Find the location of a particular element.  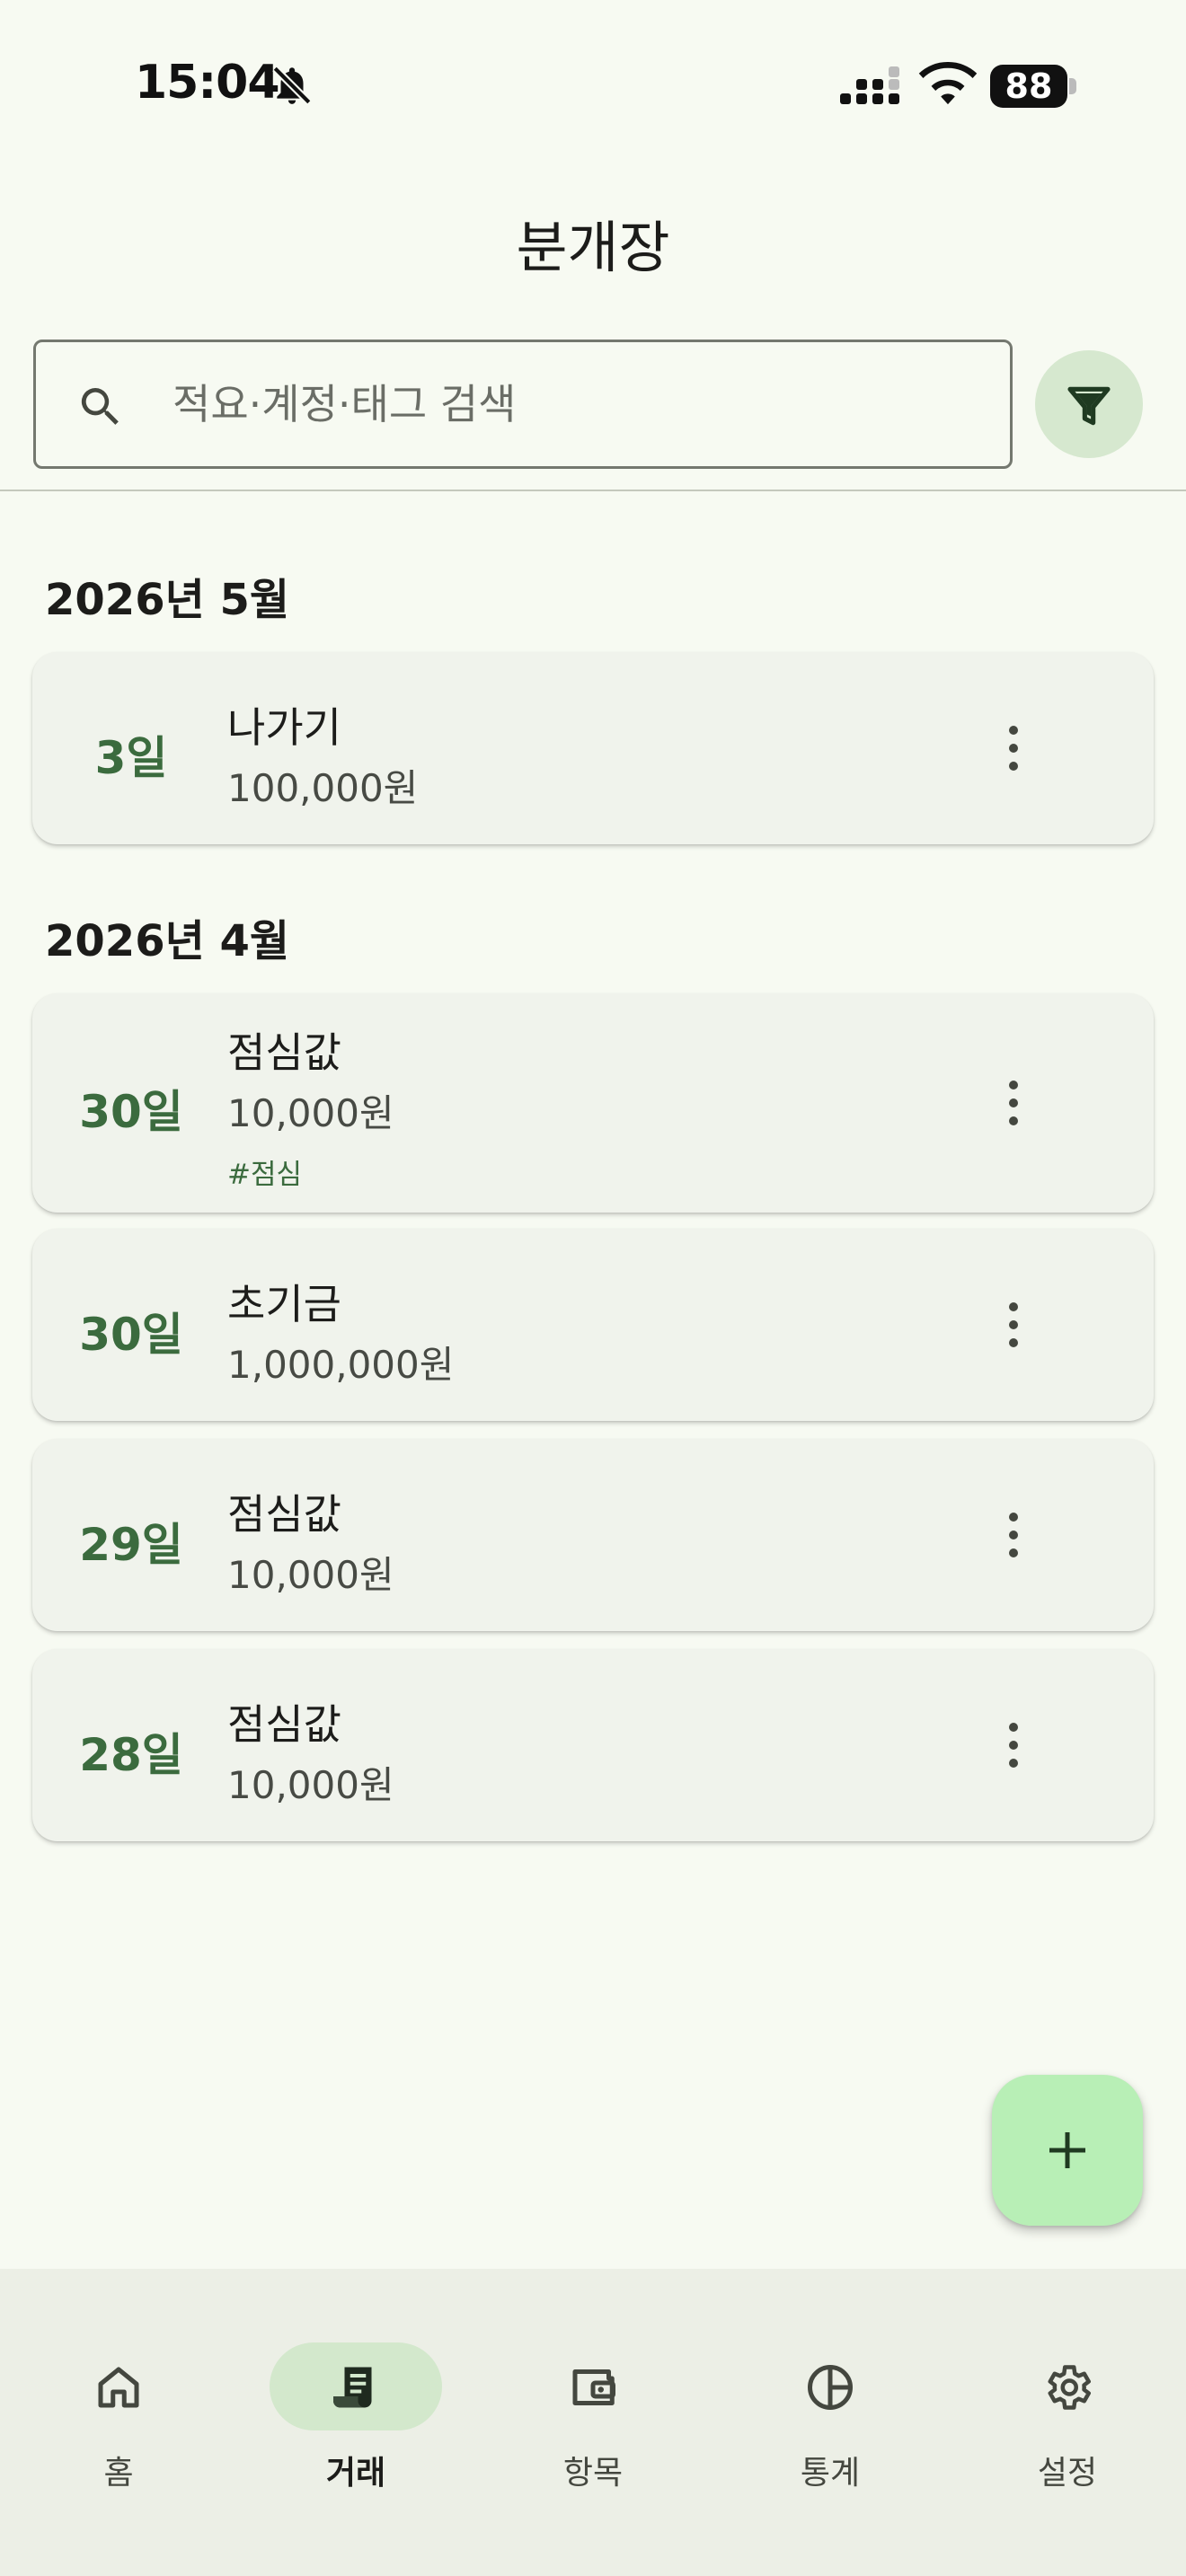

receipt-icon is located at coordinates (352, 2387).